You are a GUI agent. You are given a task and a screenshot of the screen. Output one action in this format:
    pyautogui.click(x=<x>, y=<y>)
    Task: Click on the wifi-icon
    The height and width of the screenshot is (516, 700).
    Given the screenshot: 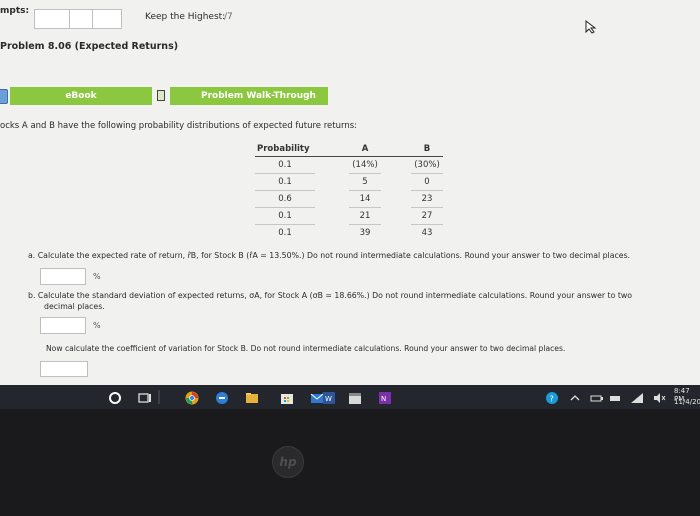 What is the action you would take?
    pyautogui.click(x=637, y=397)
    